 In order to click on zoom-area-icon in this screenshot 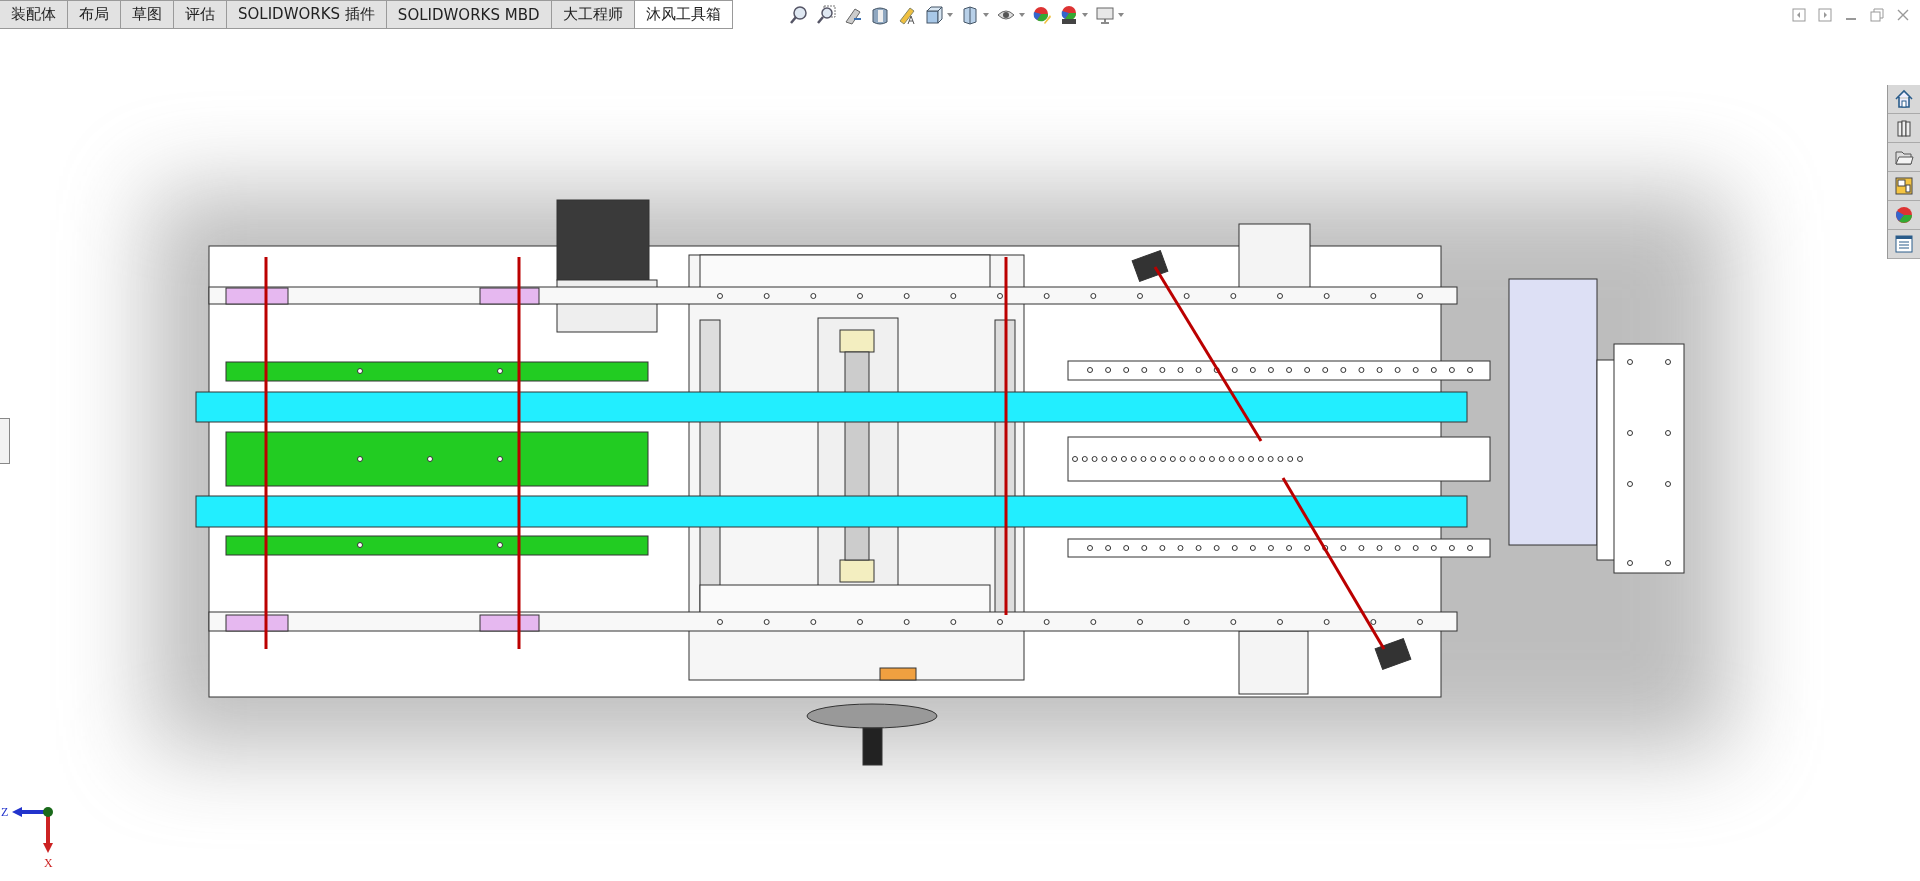, I will do `click(825, 15)`.